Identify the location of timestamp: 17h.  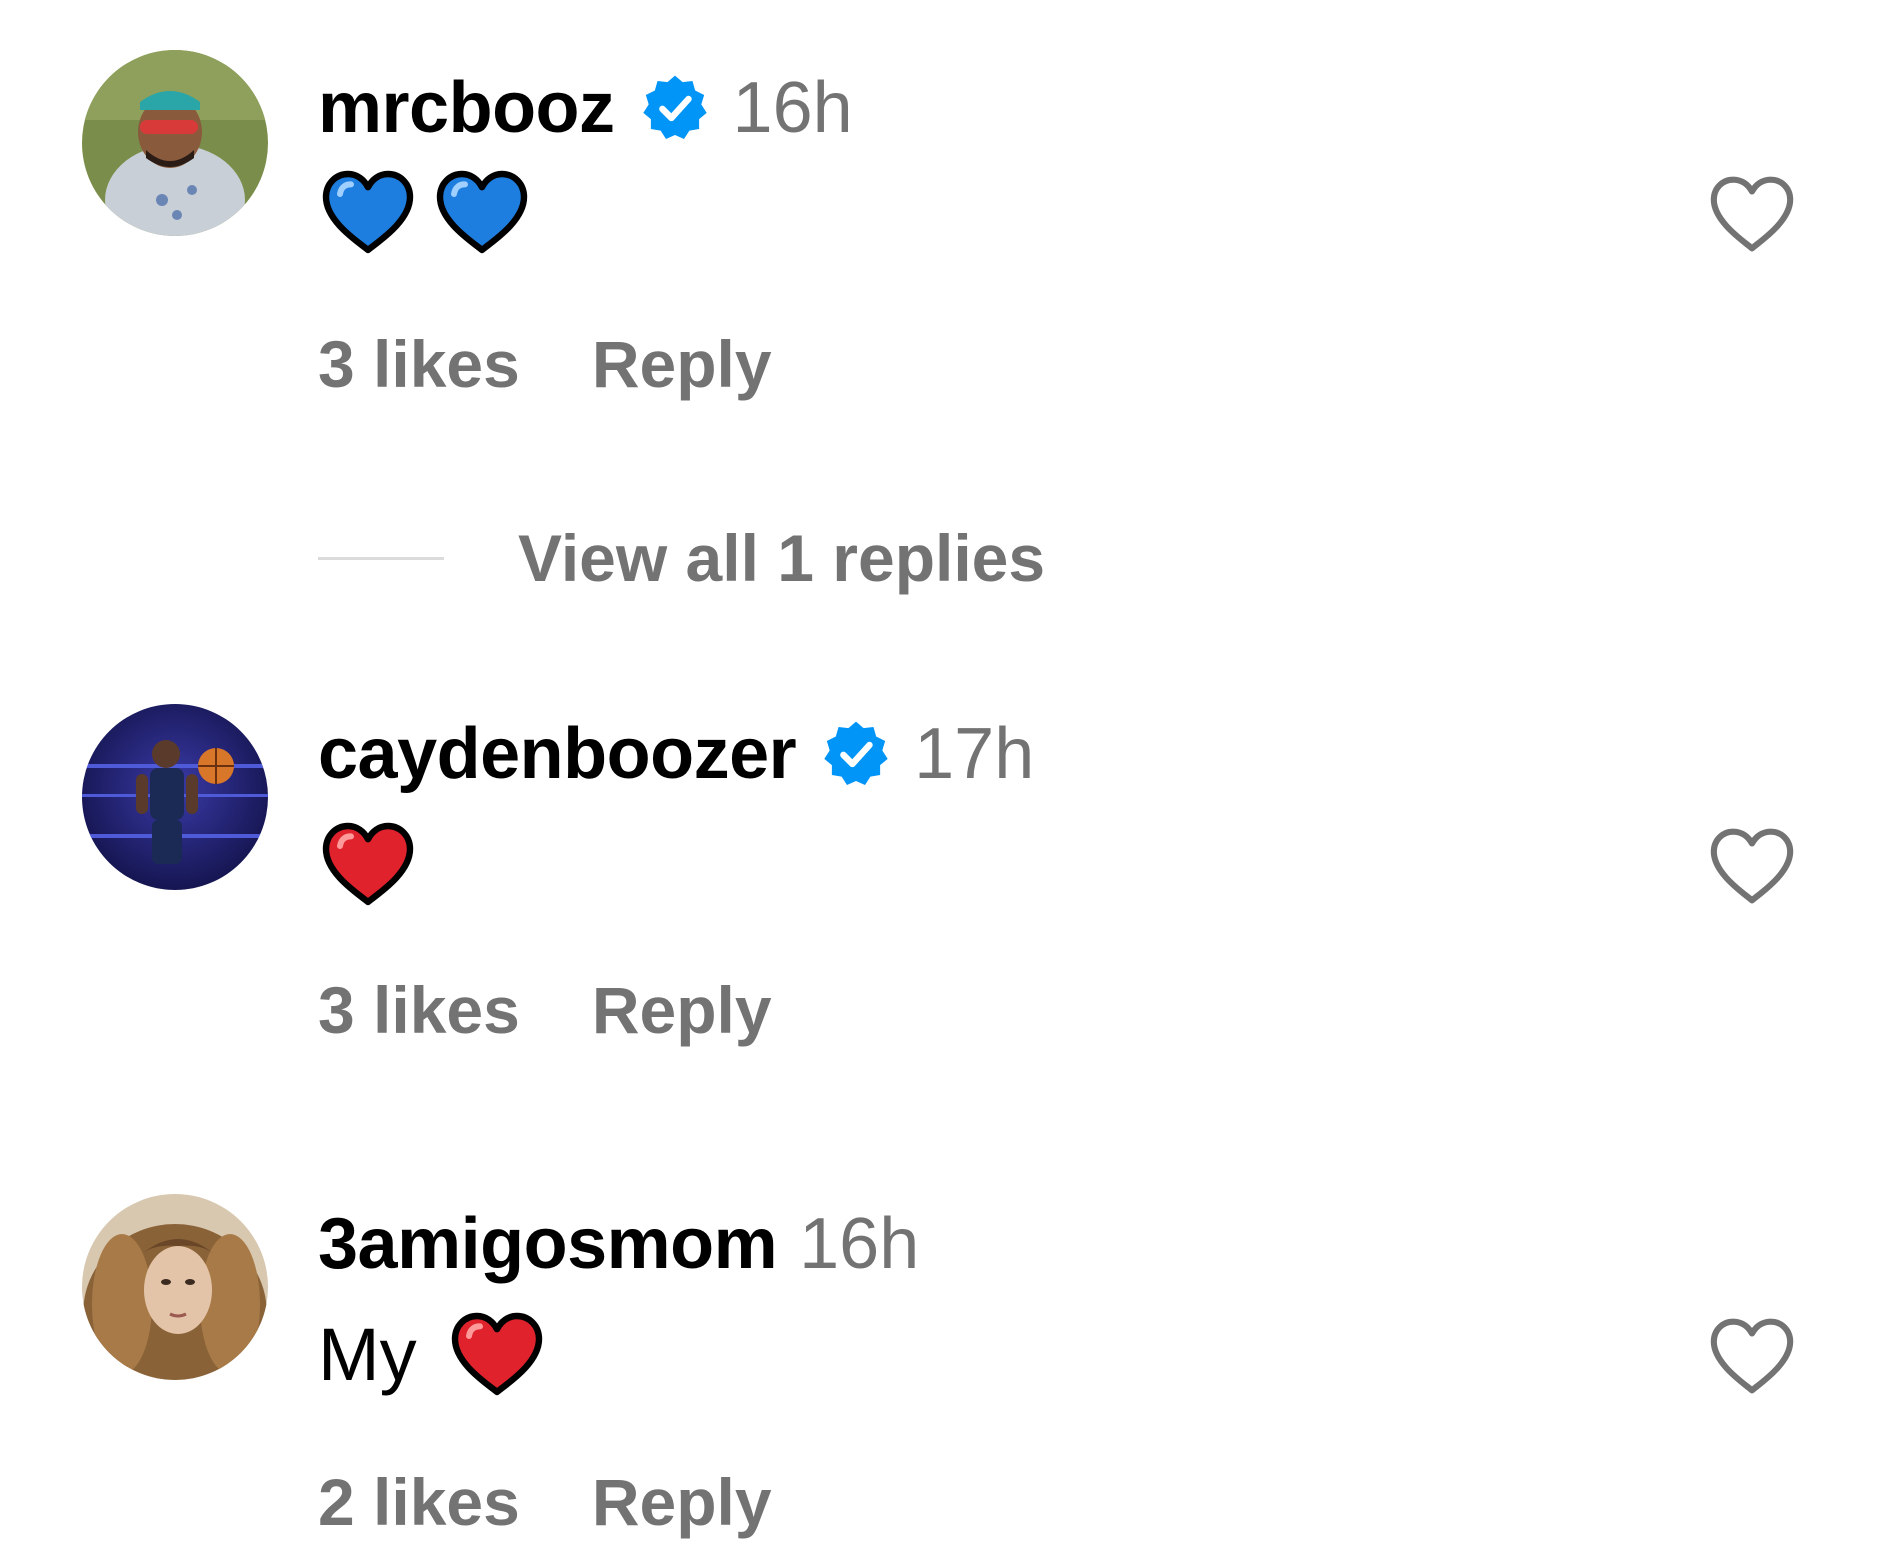
(974, 754).